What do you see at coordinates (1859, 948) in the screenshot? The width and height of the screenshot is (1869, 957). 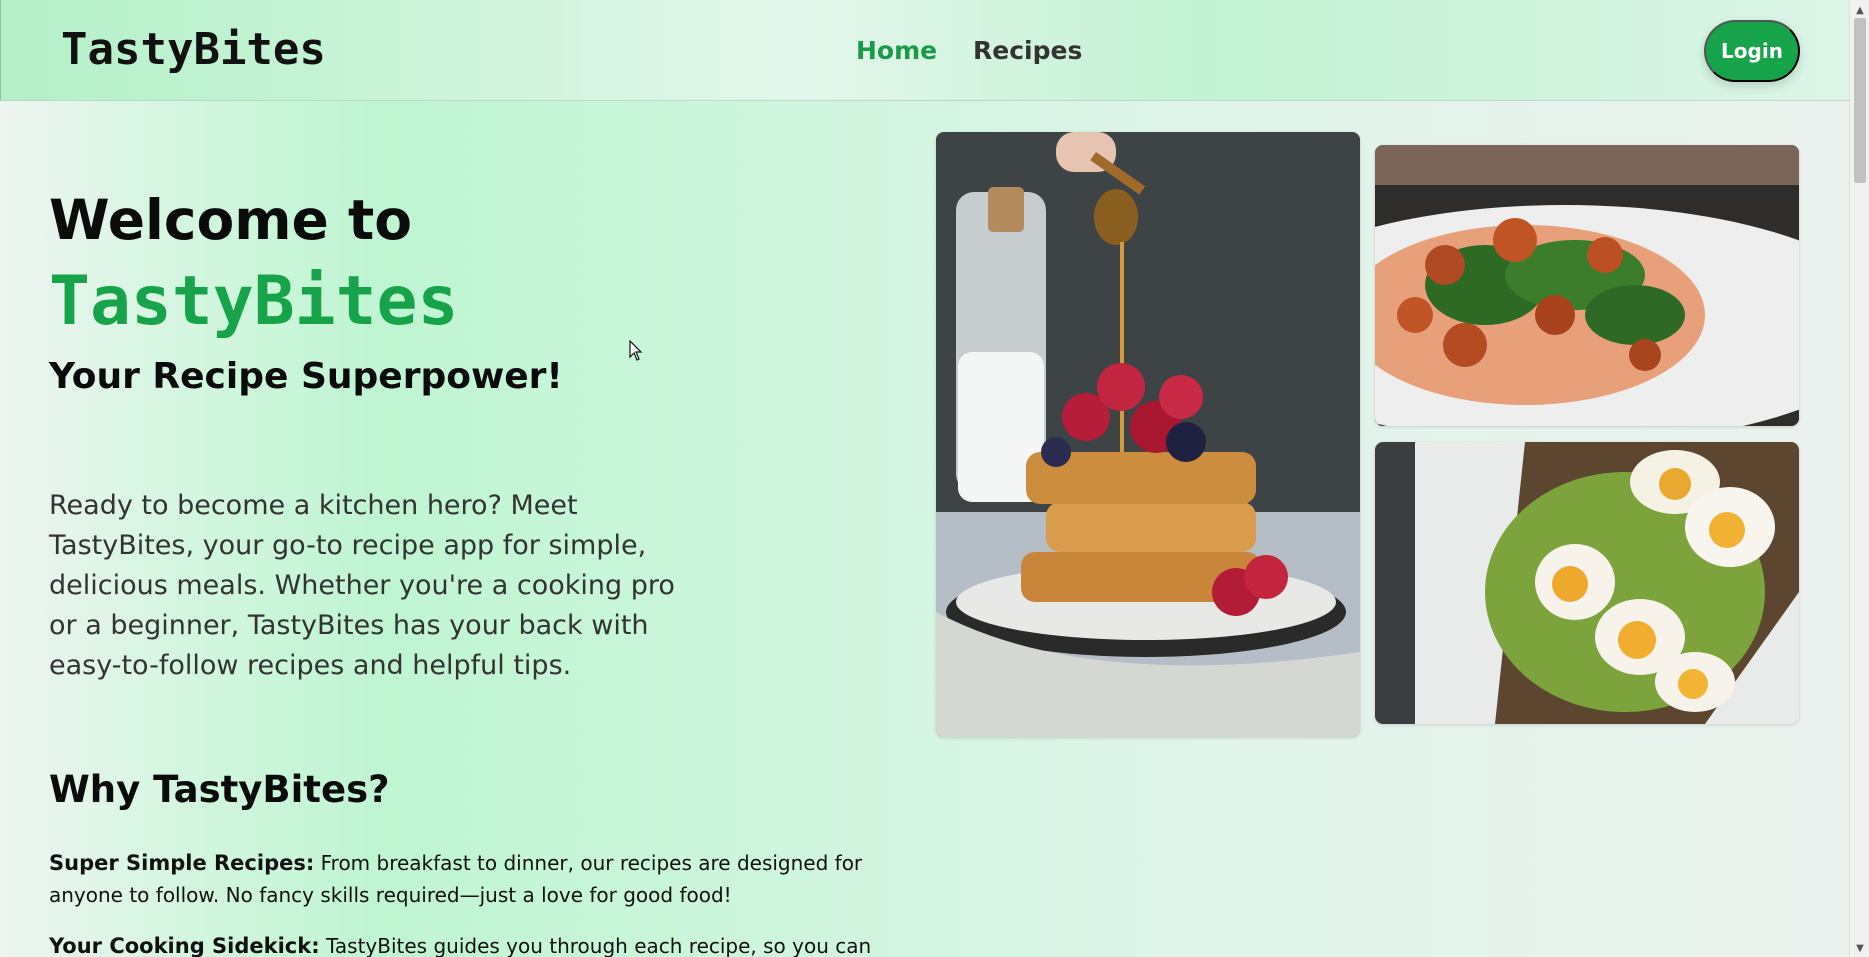 I see `scroll-down-arrow-icon: ▼` at bounding box center [1859, 948].